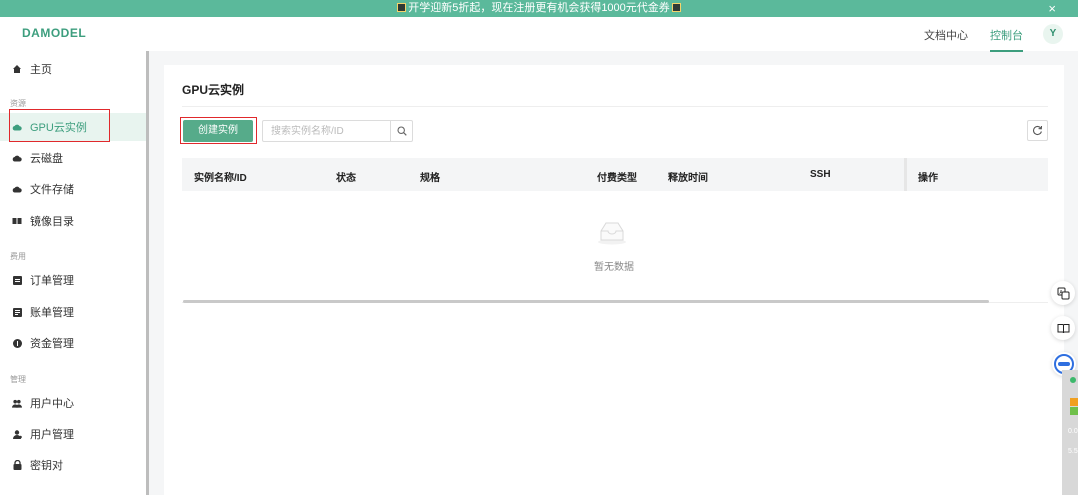  Describe the element at coordinates (928, 178) in the screenshot. I see `column-header-actions: 操作` at that location.